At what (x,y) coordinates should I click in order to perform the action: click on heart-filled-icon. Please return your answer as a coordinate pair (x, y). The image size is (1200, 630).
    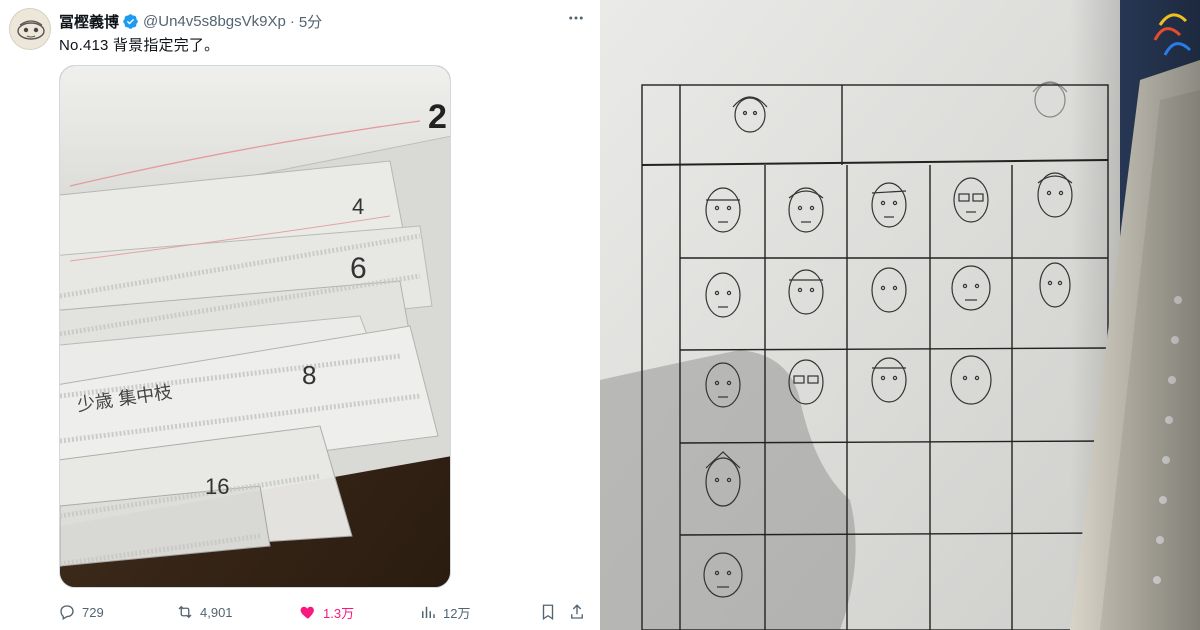
    Looking at the image, I should click on (307, 612).